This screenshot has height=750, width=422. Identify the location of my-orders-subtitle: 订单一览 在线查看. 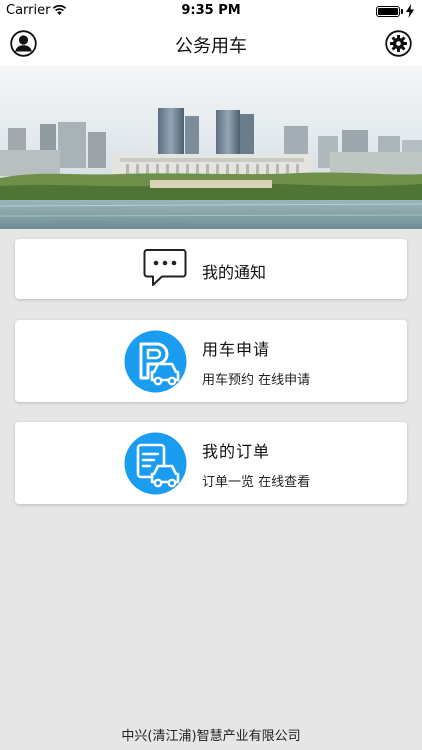
(256, 482).